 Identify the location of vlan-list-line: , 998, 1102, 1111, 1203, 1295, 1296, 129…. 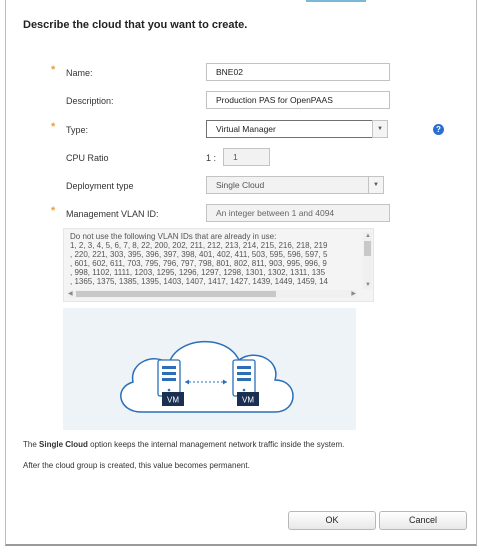
(198, 272).